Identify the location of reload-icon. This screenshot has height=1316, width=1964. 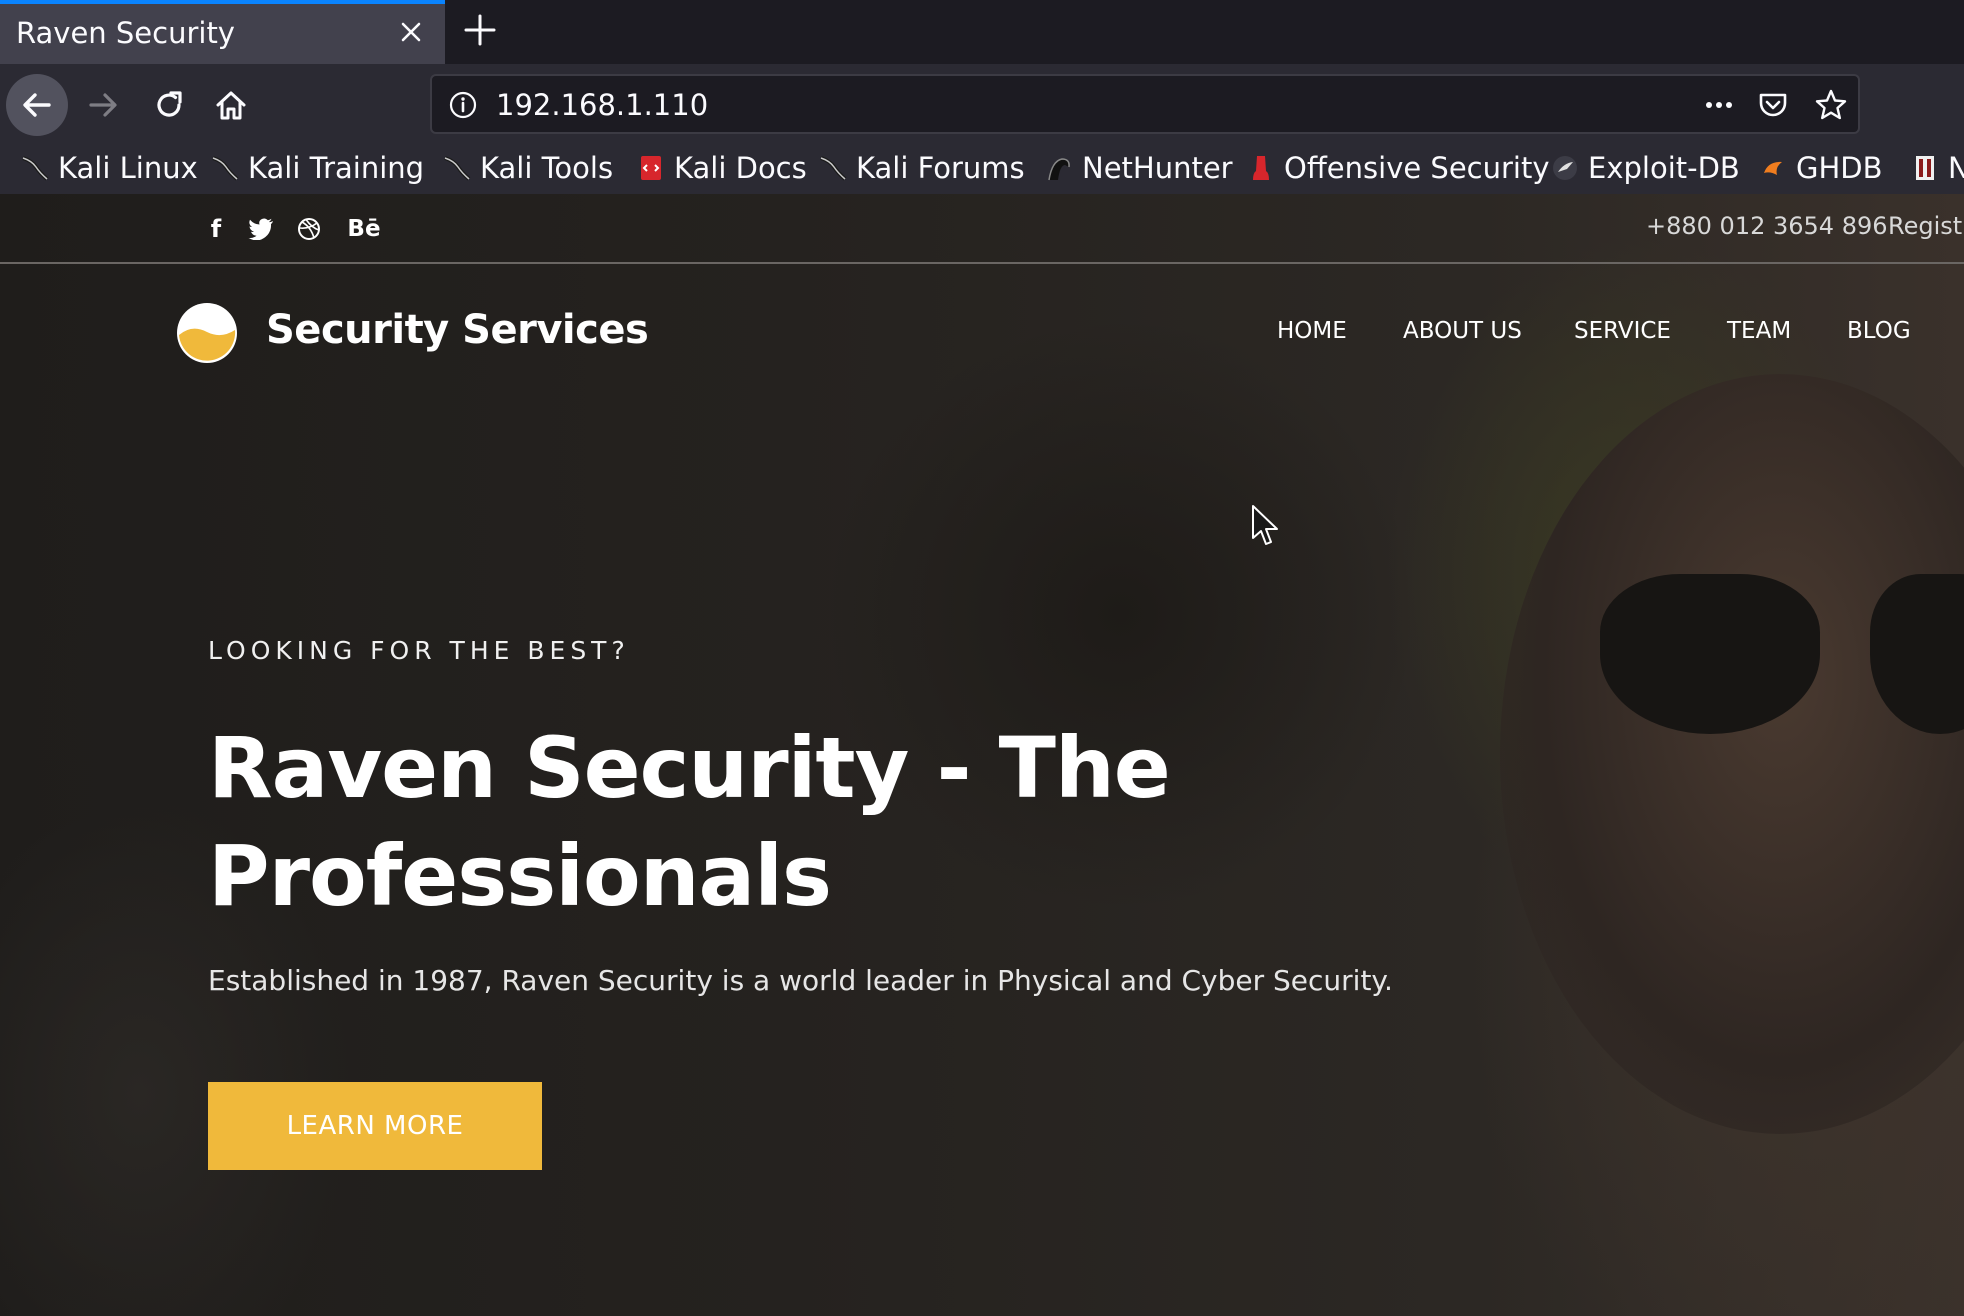
(169, 104).